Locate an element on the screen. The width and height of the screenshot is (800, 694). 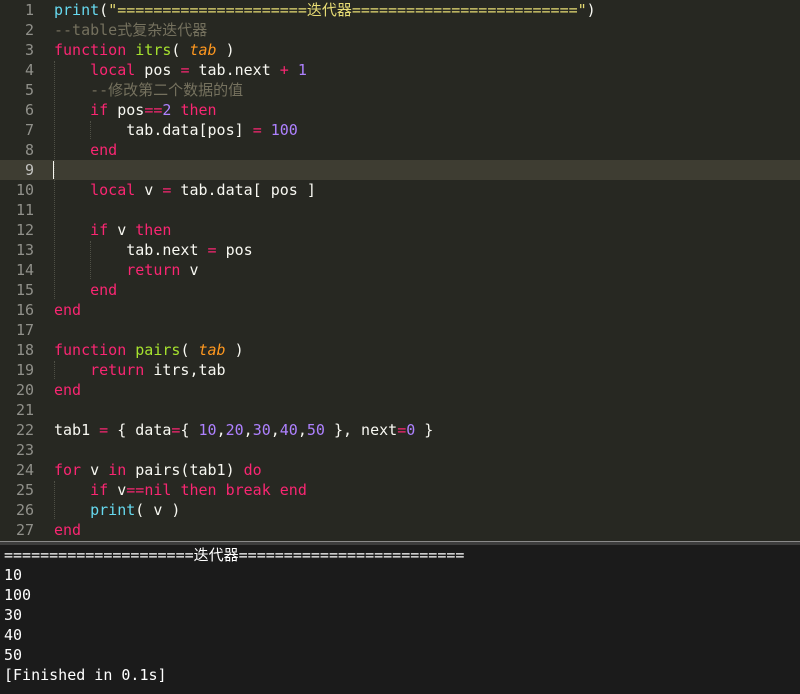
line-number: 14 is located at coordinates (24, 270).